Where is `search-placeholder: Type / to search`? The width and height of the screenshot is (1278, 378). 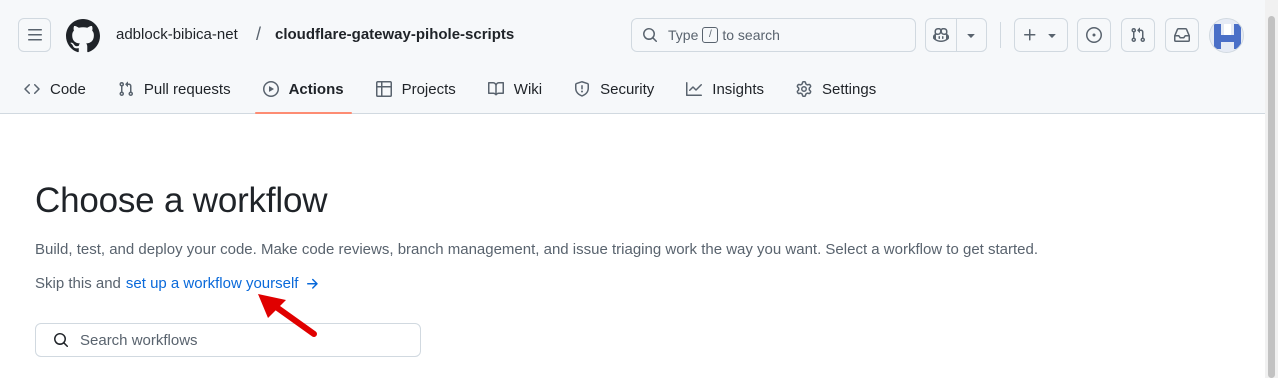
search-placeholder: Type / to search is located at coordinates (724, 35).